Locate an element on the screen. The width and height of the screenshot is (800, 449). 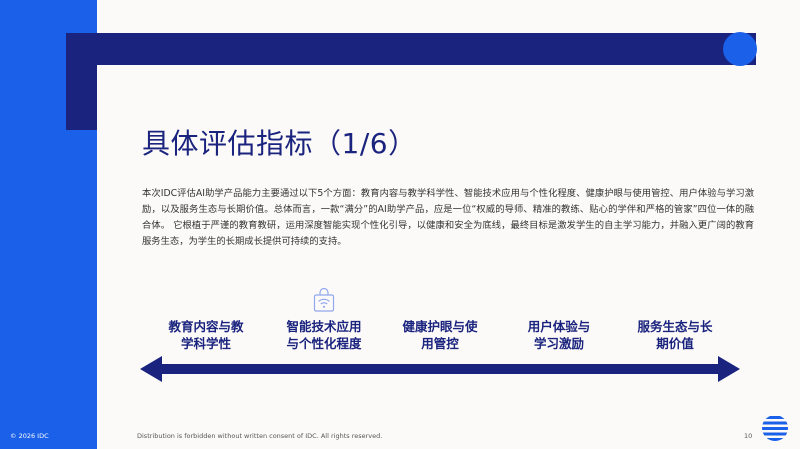
category-education-content: 教育内容与教 学科学性 is located at coordinates (206, 335).